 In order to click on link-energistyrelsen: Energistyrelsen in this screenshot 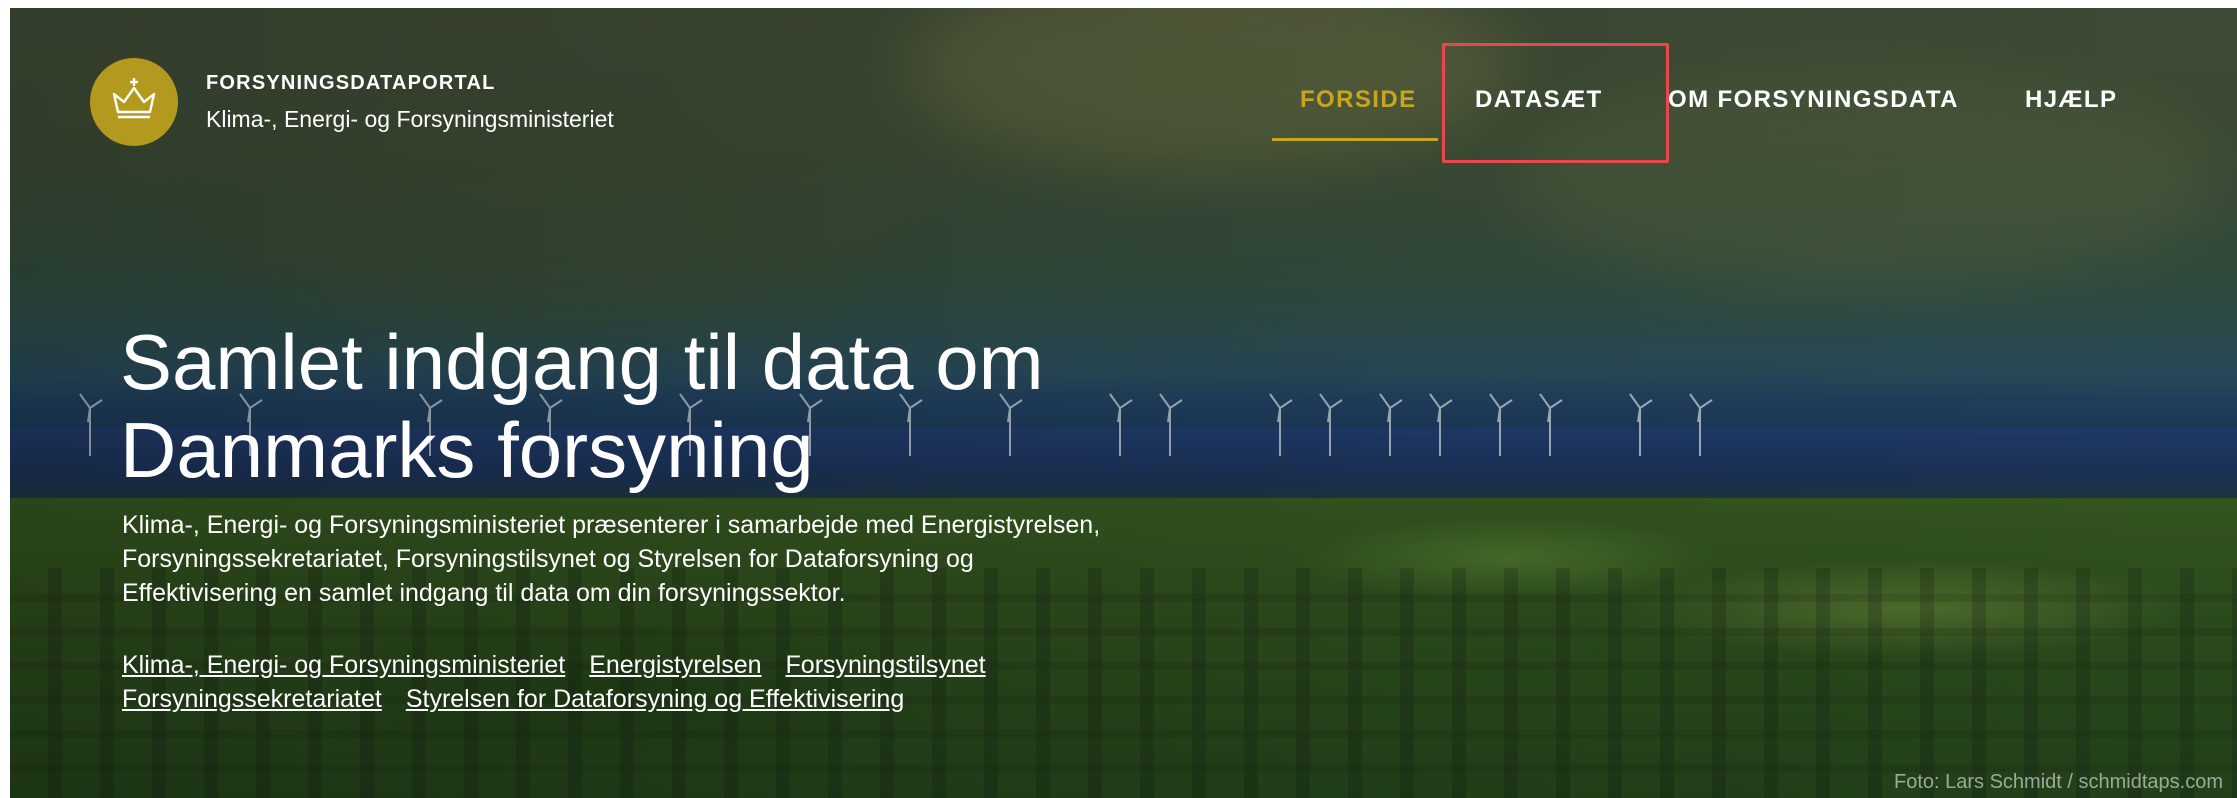, I will do `click(675, 665)`.